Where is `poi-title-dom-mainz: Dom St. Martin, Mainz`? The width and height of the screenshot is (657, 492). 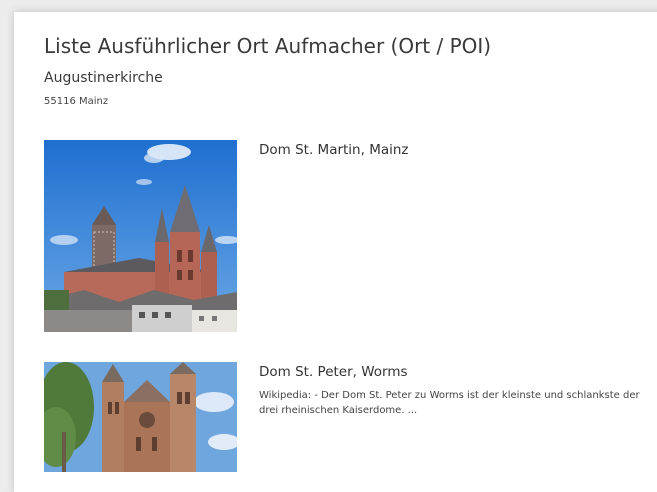 poi-title-dom-mainz: Dom St. Martin, Mainz is located at coordinates (334, 150).